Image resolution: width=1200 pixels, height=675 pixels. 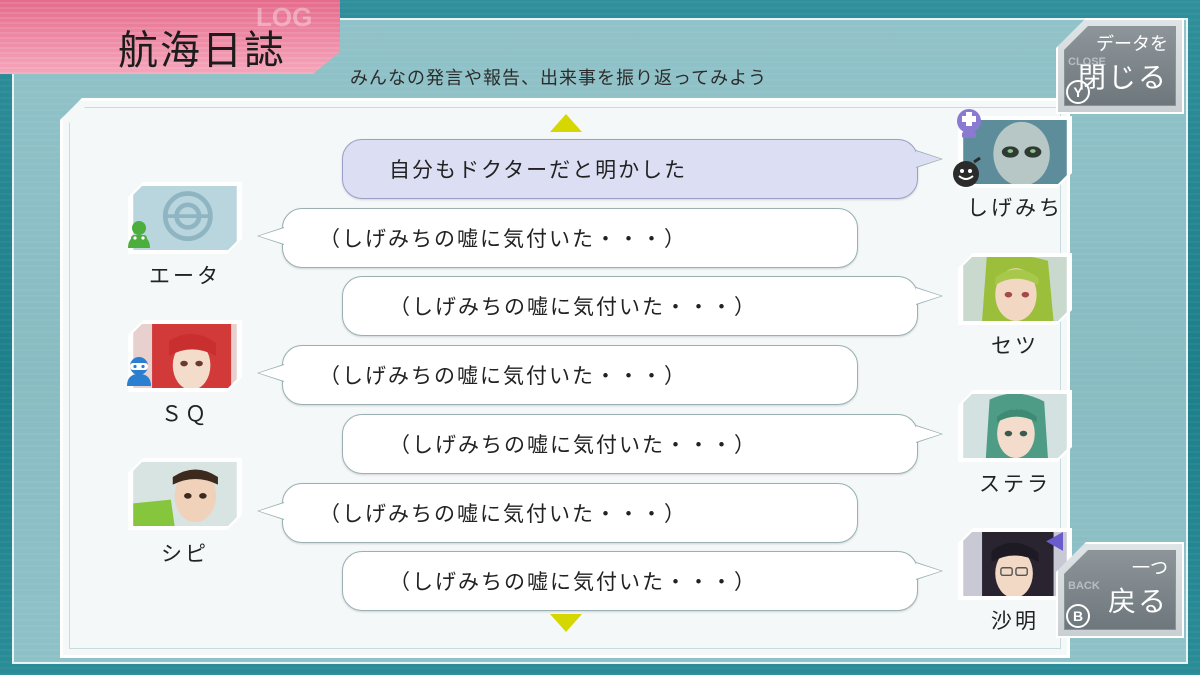 I want to click on speaker-name: エータ, so click(x=185, y=276).